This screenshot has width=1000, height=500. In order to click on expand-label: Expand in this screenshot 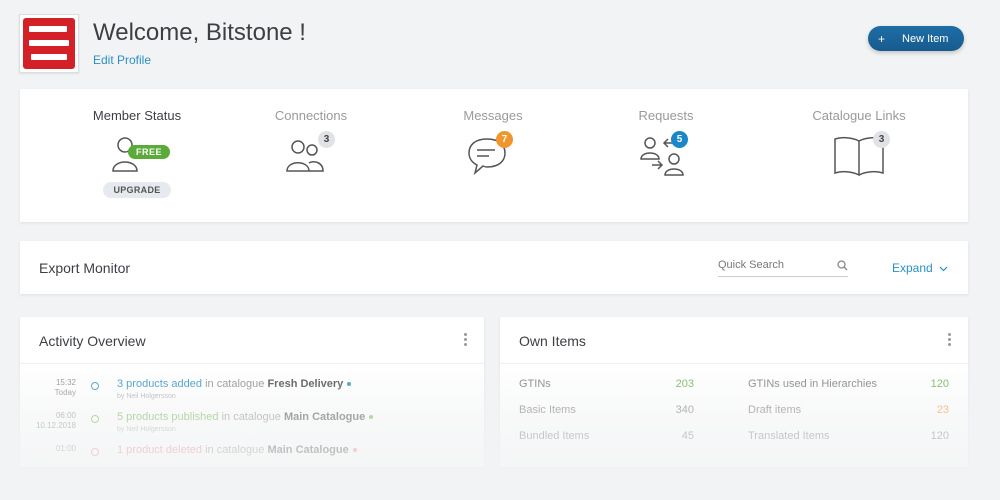, I will do `click(912, 268)`.